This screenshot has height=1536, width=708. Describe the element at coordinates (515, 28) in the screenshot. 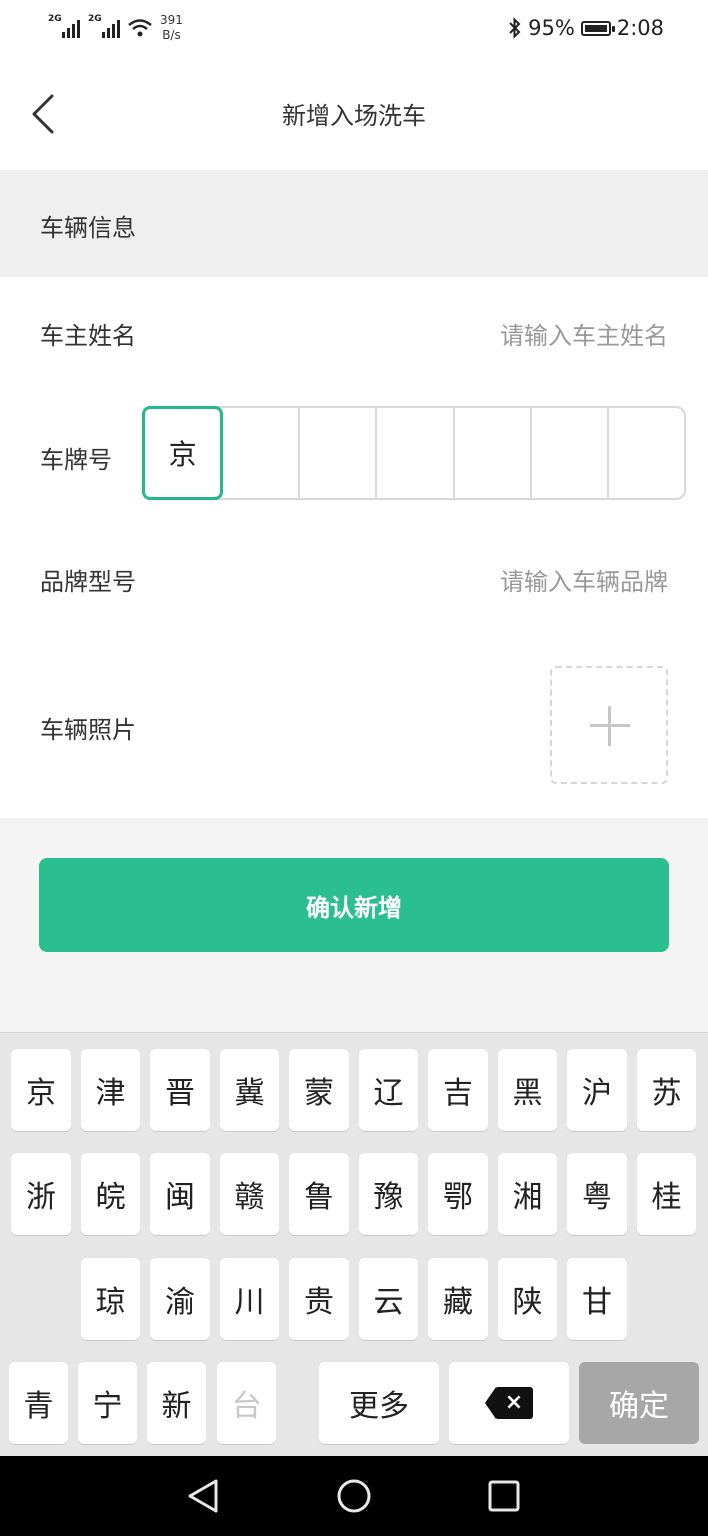

I see `bluetooth-icon` at that location.